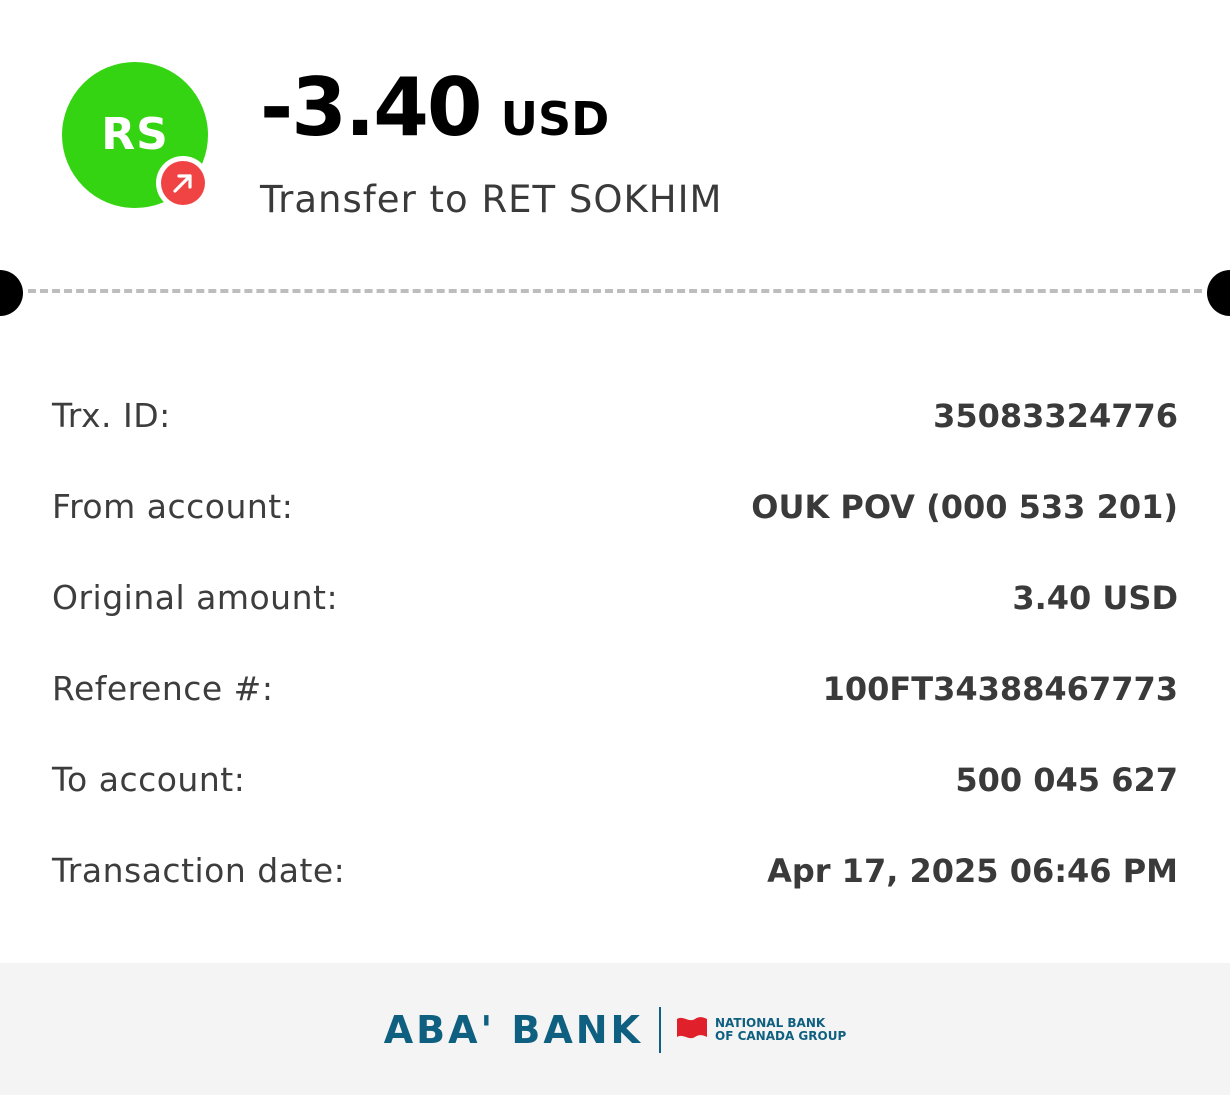 This screenshot has height=1095, width=1230. I want to click on detail-value: 100FT34388467773, so click(1000, 688).